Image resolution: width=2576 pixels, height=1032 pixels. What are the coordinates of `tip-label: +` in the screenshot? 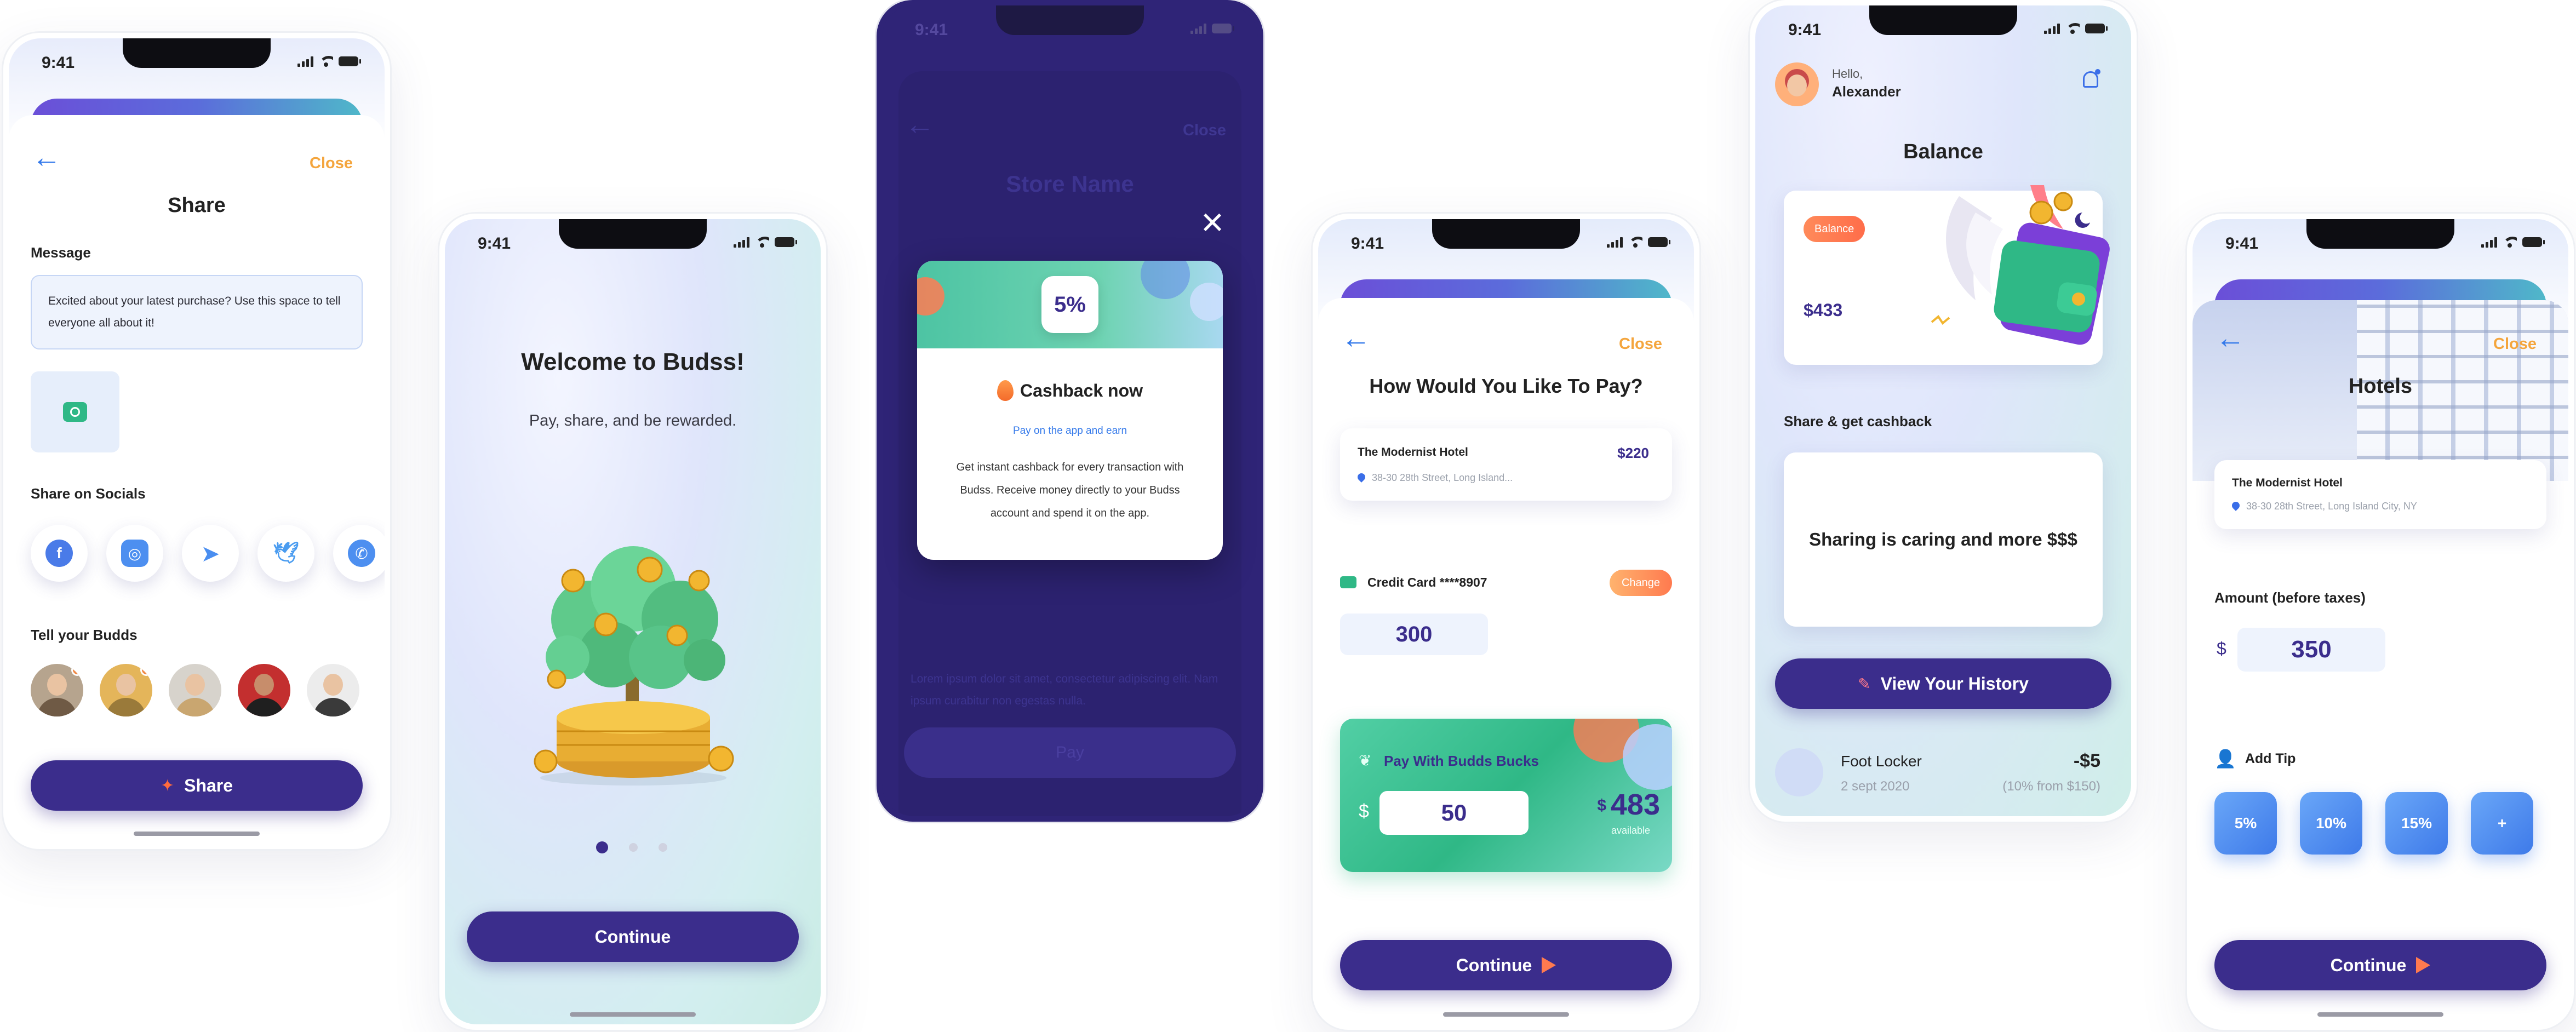 It's located at (2502, 823).